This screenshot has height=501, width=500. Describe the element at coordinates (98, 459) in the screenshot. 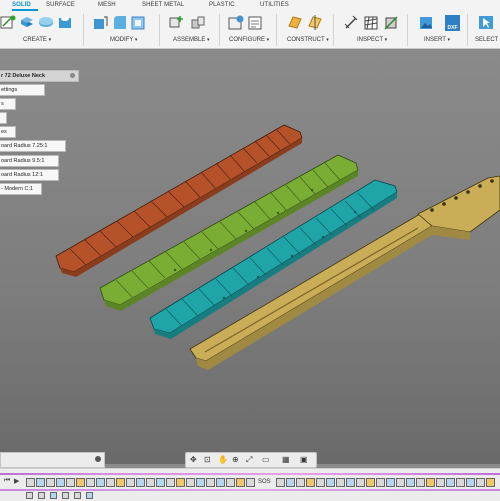

I see `comments-toggle-icon` at that location.